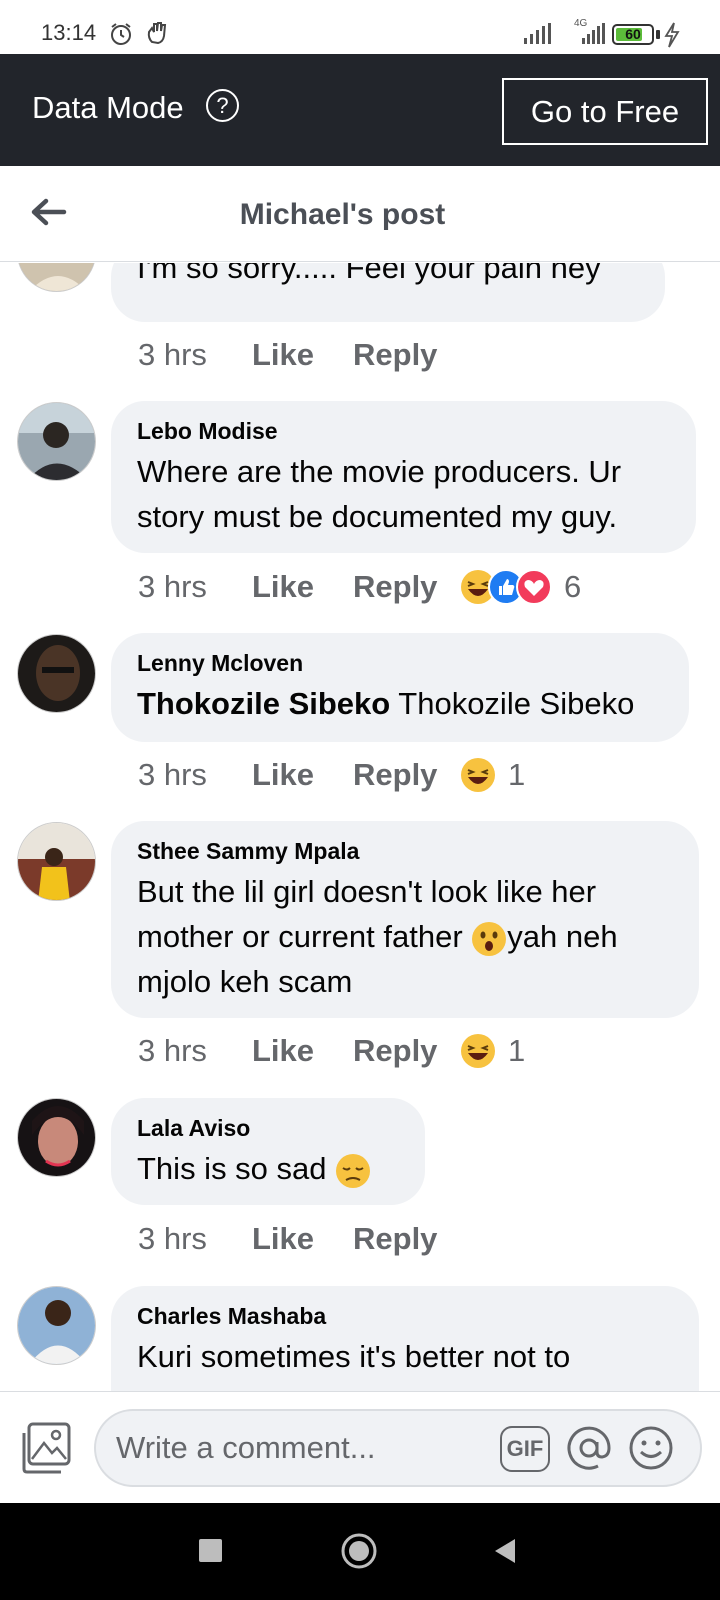 The height and width of the screenshot is (1600, 720). I want to click on comment-composer: GIF, so click(360, 1447).